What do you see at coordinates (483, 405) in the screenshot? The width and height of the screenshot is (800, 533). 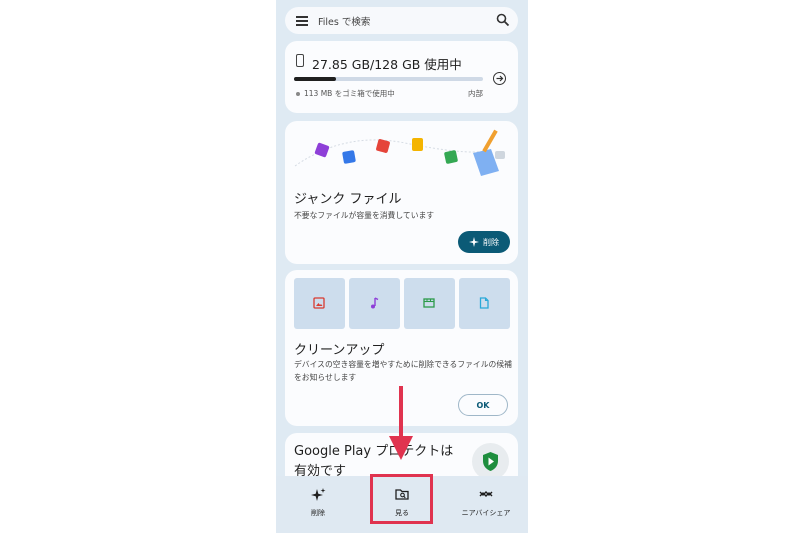 I see `cleanup-ok-button: OK` at bounding box center [483, 405].